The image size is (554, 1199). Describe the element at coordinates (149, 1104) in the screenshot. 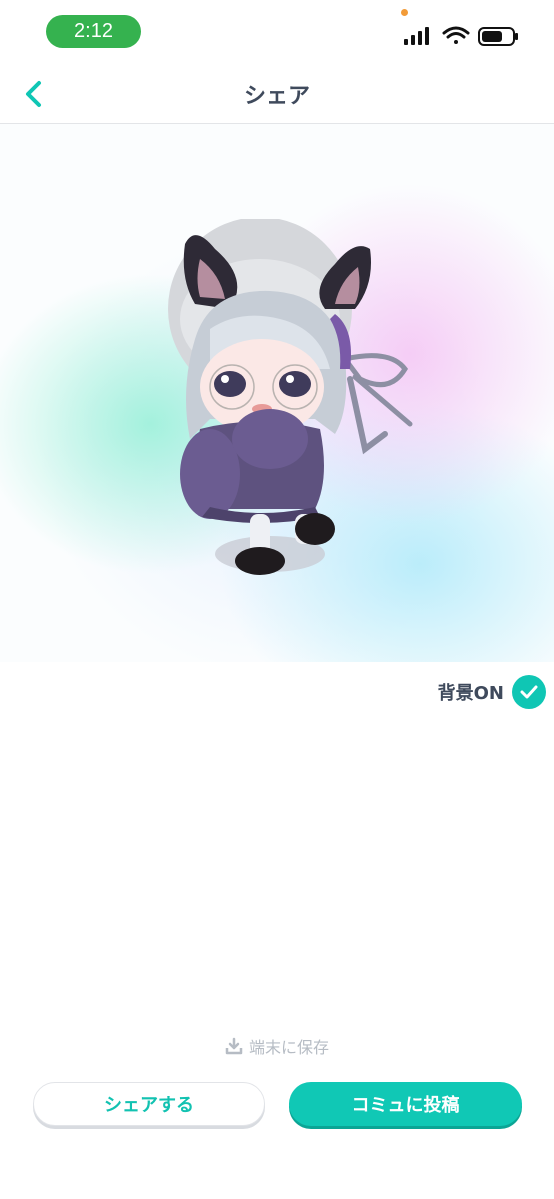

I see `share-button: シェアする` at that location.